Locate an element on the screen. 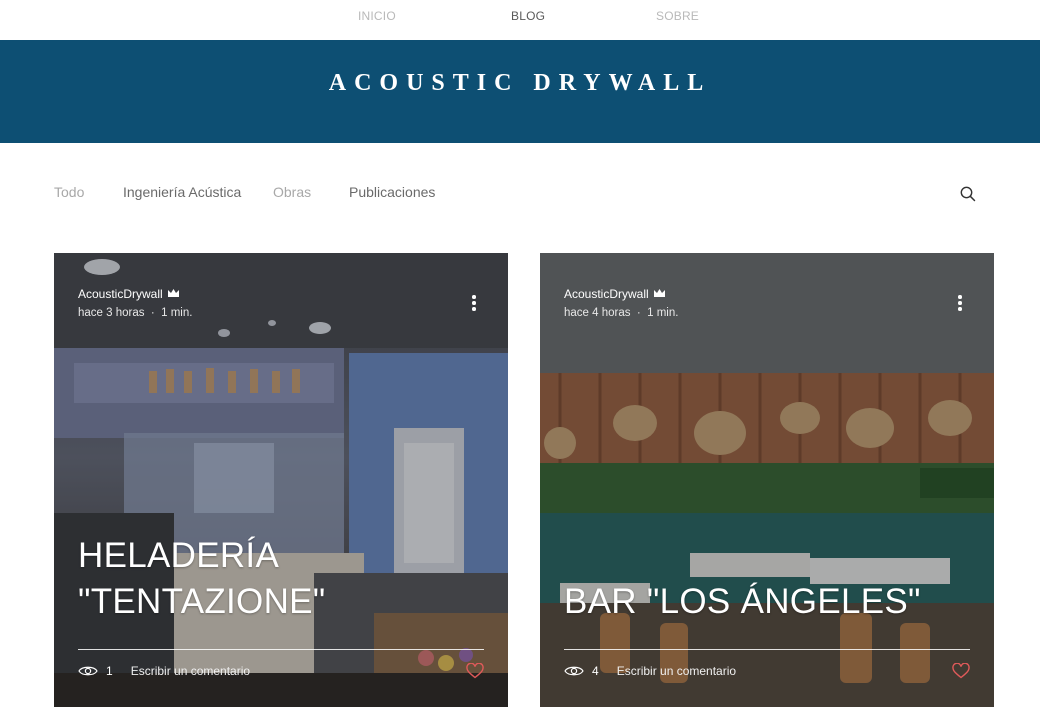 This screenshot has width=1040, height=728. post-title: BAR "LOS ÁNGELES" is located at coordinates (767, 602).